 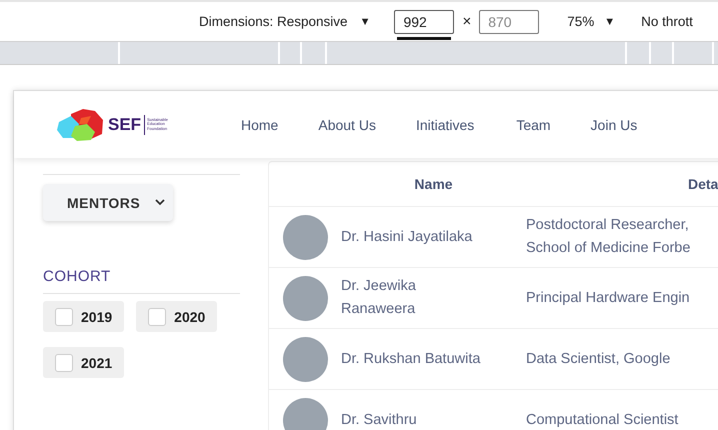 I want to click on nav-link: Initiatives, so click(x=445, y=124).